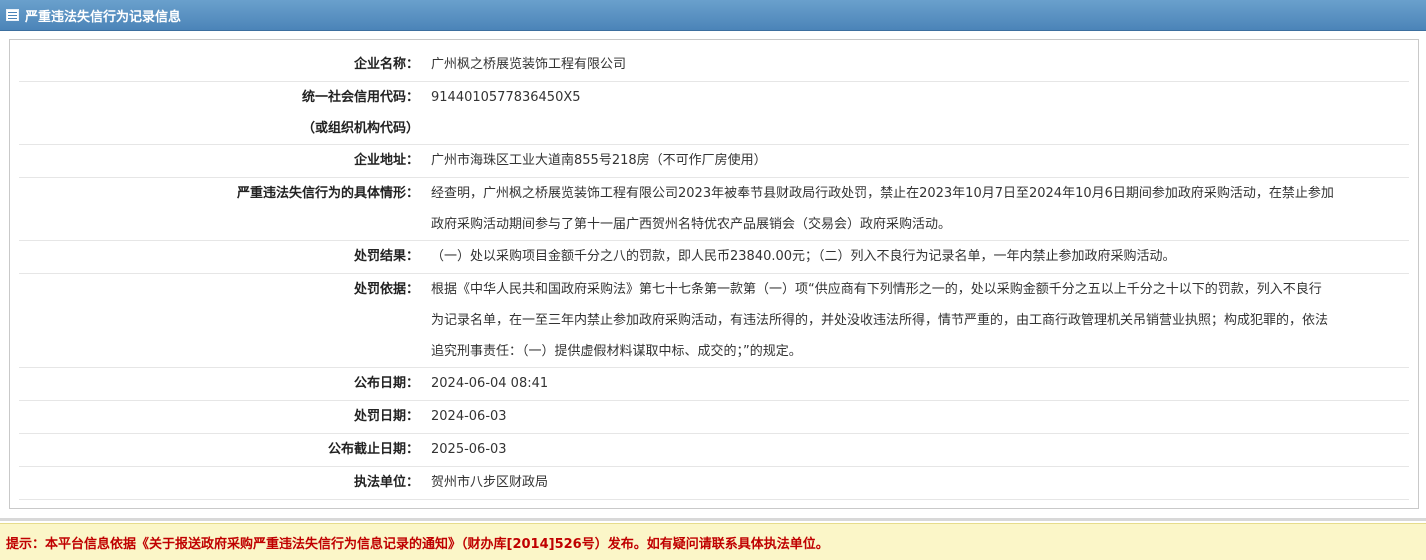  Describe the element at coordinates (616, 351) in the screenshot. I see `text-line: 追究刑事责任：（一）提供虚假材料谋取中标、成交的；”的规定。` at that location.